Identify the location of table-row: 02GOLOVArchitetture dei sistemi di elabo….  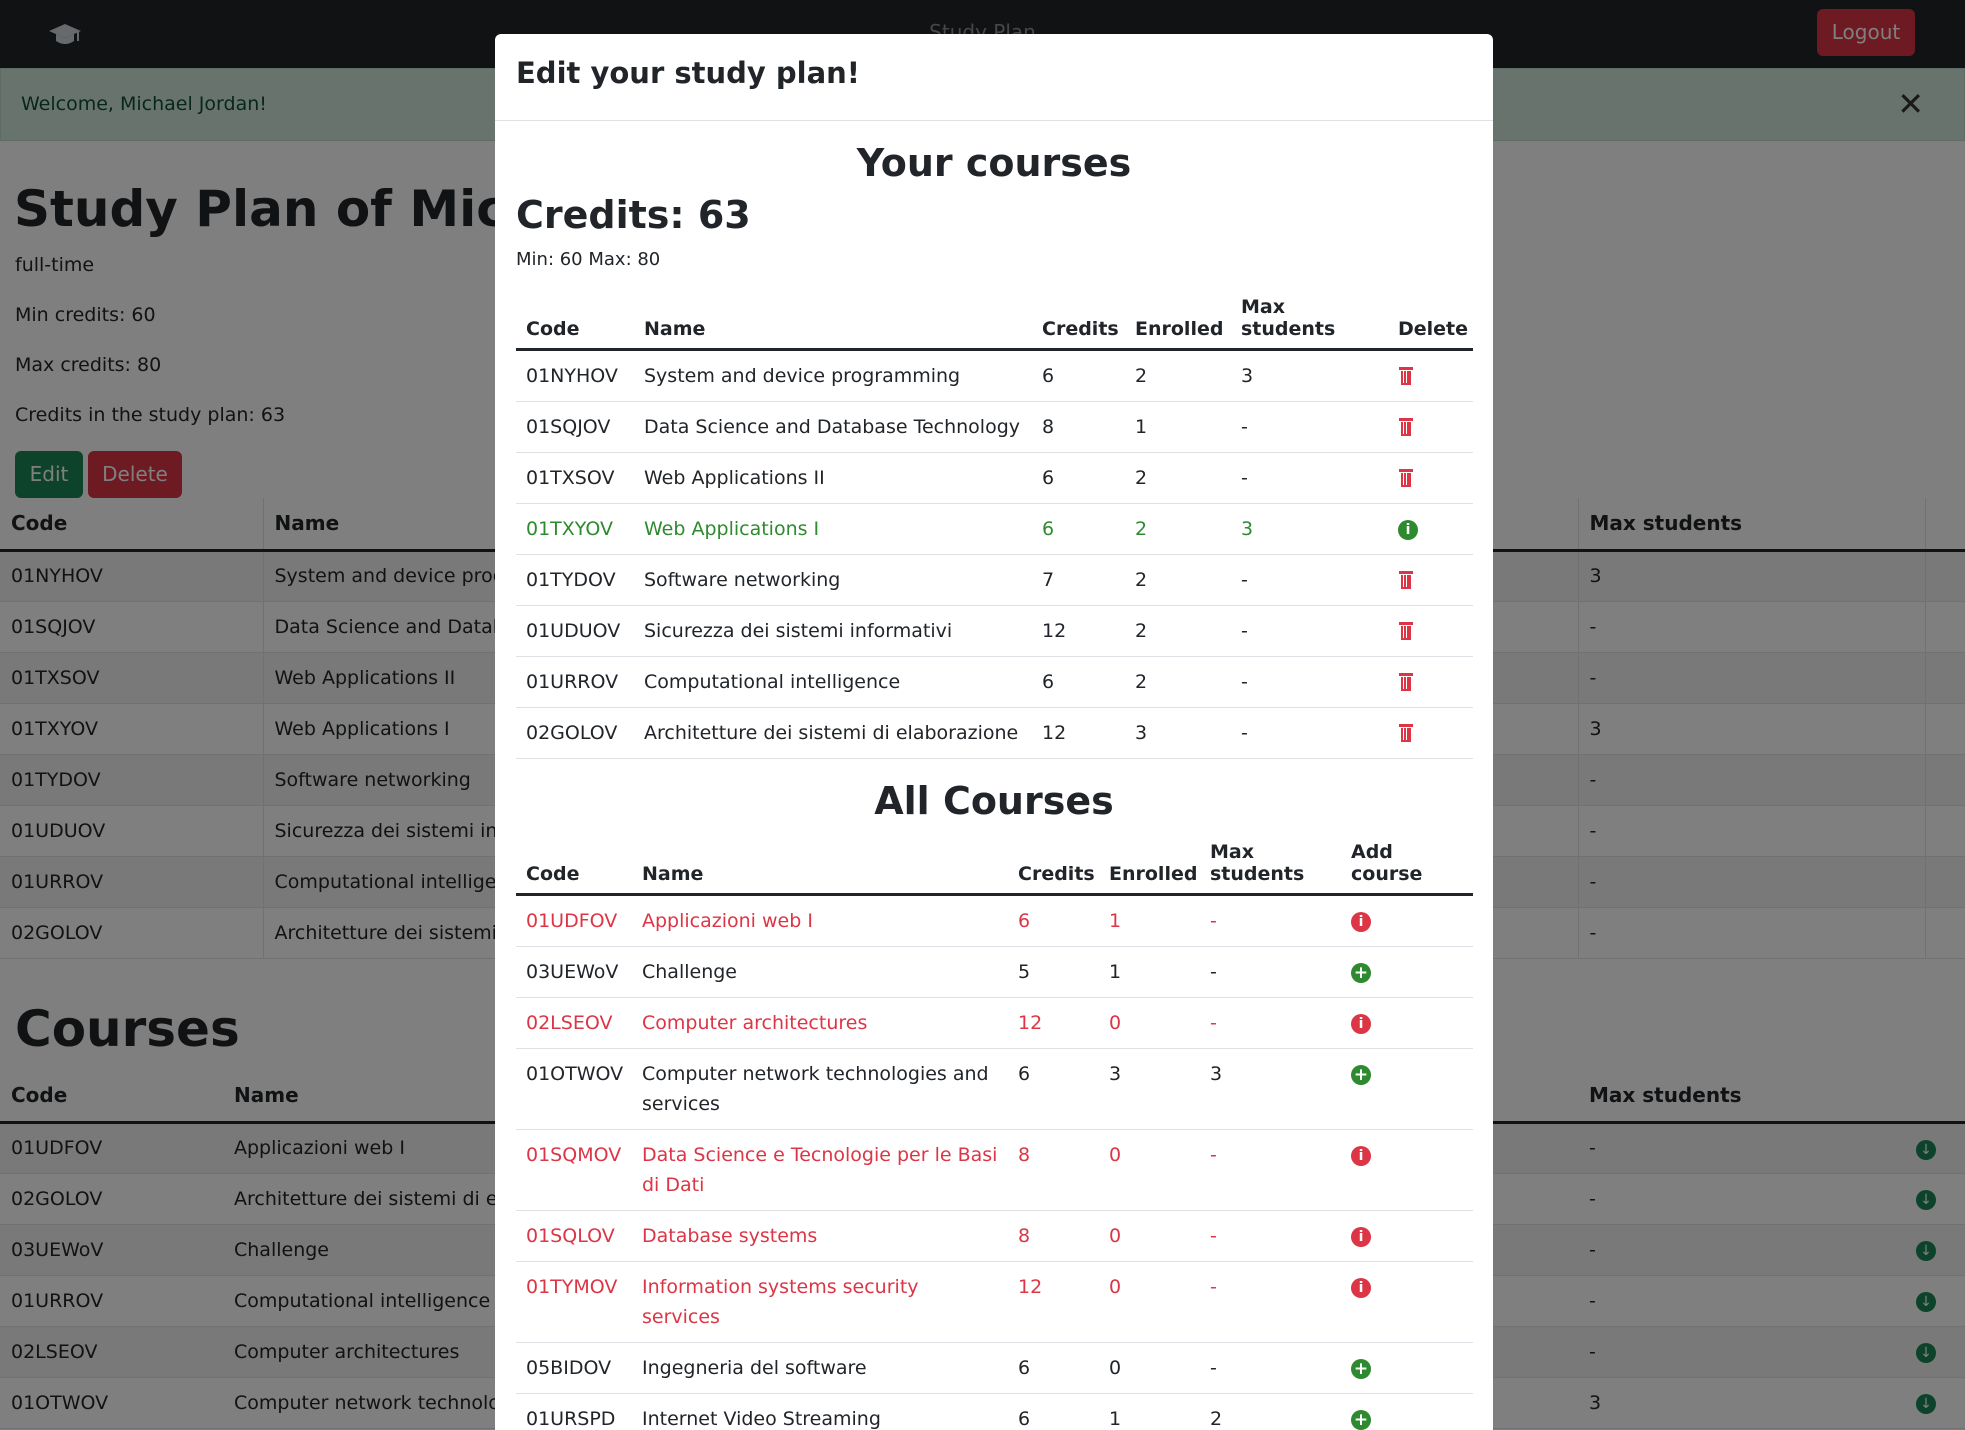
(994, 733).